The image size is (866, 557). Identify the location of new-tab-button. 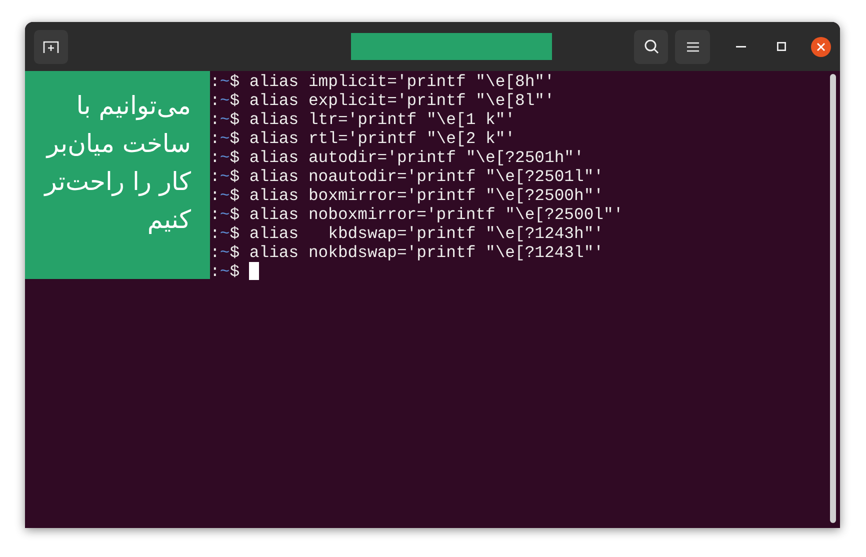
(51, 47).